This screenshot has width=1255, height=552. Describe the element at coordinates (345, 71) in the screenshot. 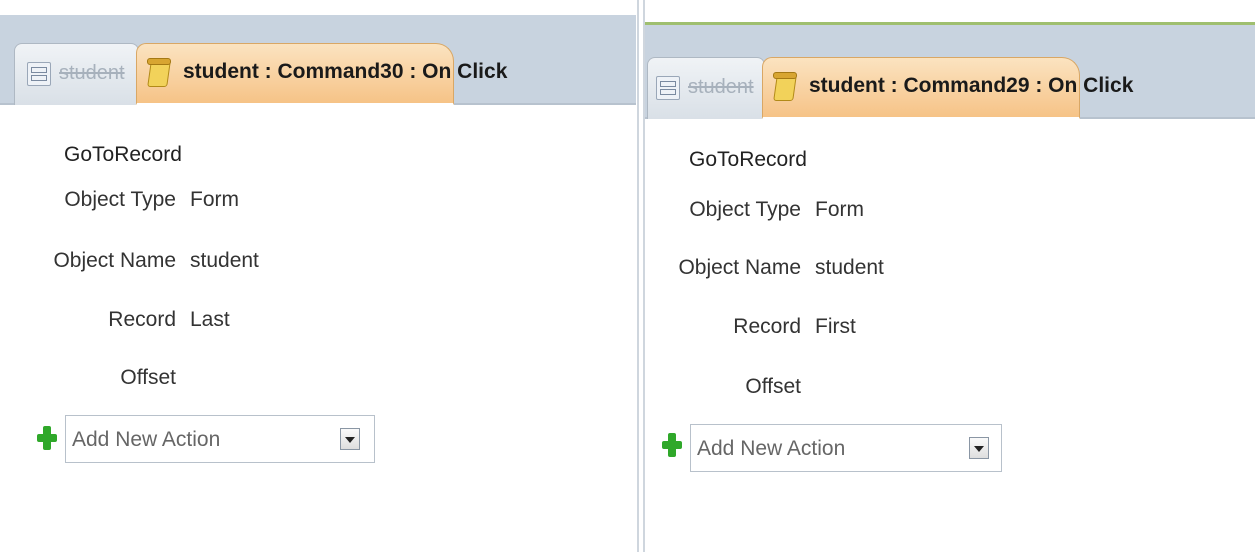

I see `tab-label: student : Command30 : On Click` at that location.